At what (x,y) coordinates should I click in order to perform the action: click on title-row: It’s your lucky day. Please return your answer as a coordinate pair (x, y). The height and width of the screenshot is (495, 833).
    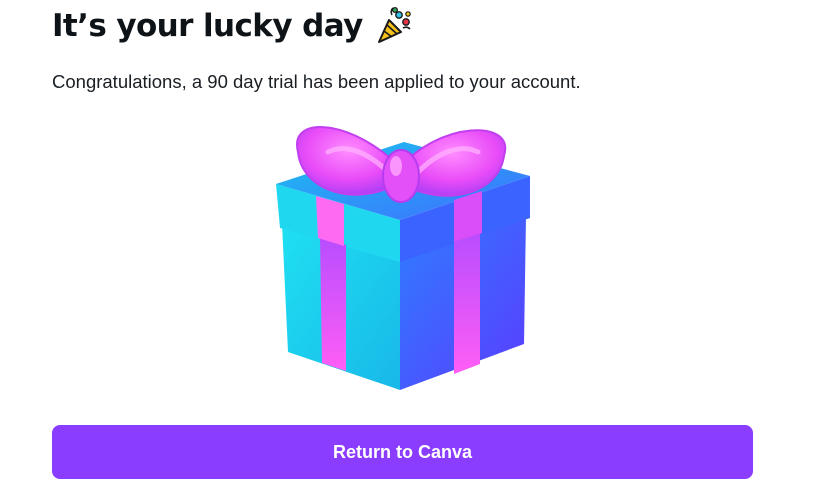
    Looking at the image, I should click on (233, 26).